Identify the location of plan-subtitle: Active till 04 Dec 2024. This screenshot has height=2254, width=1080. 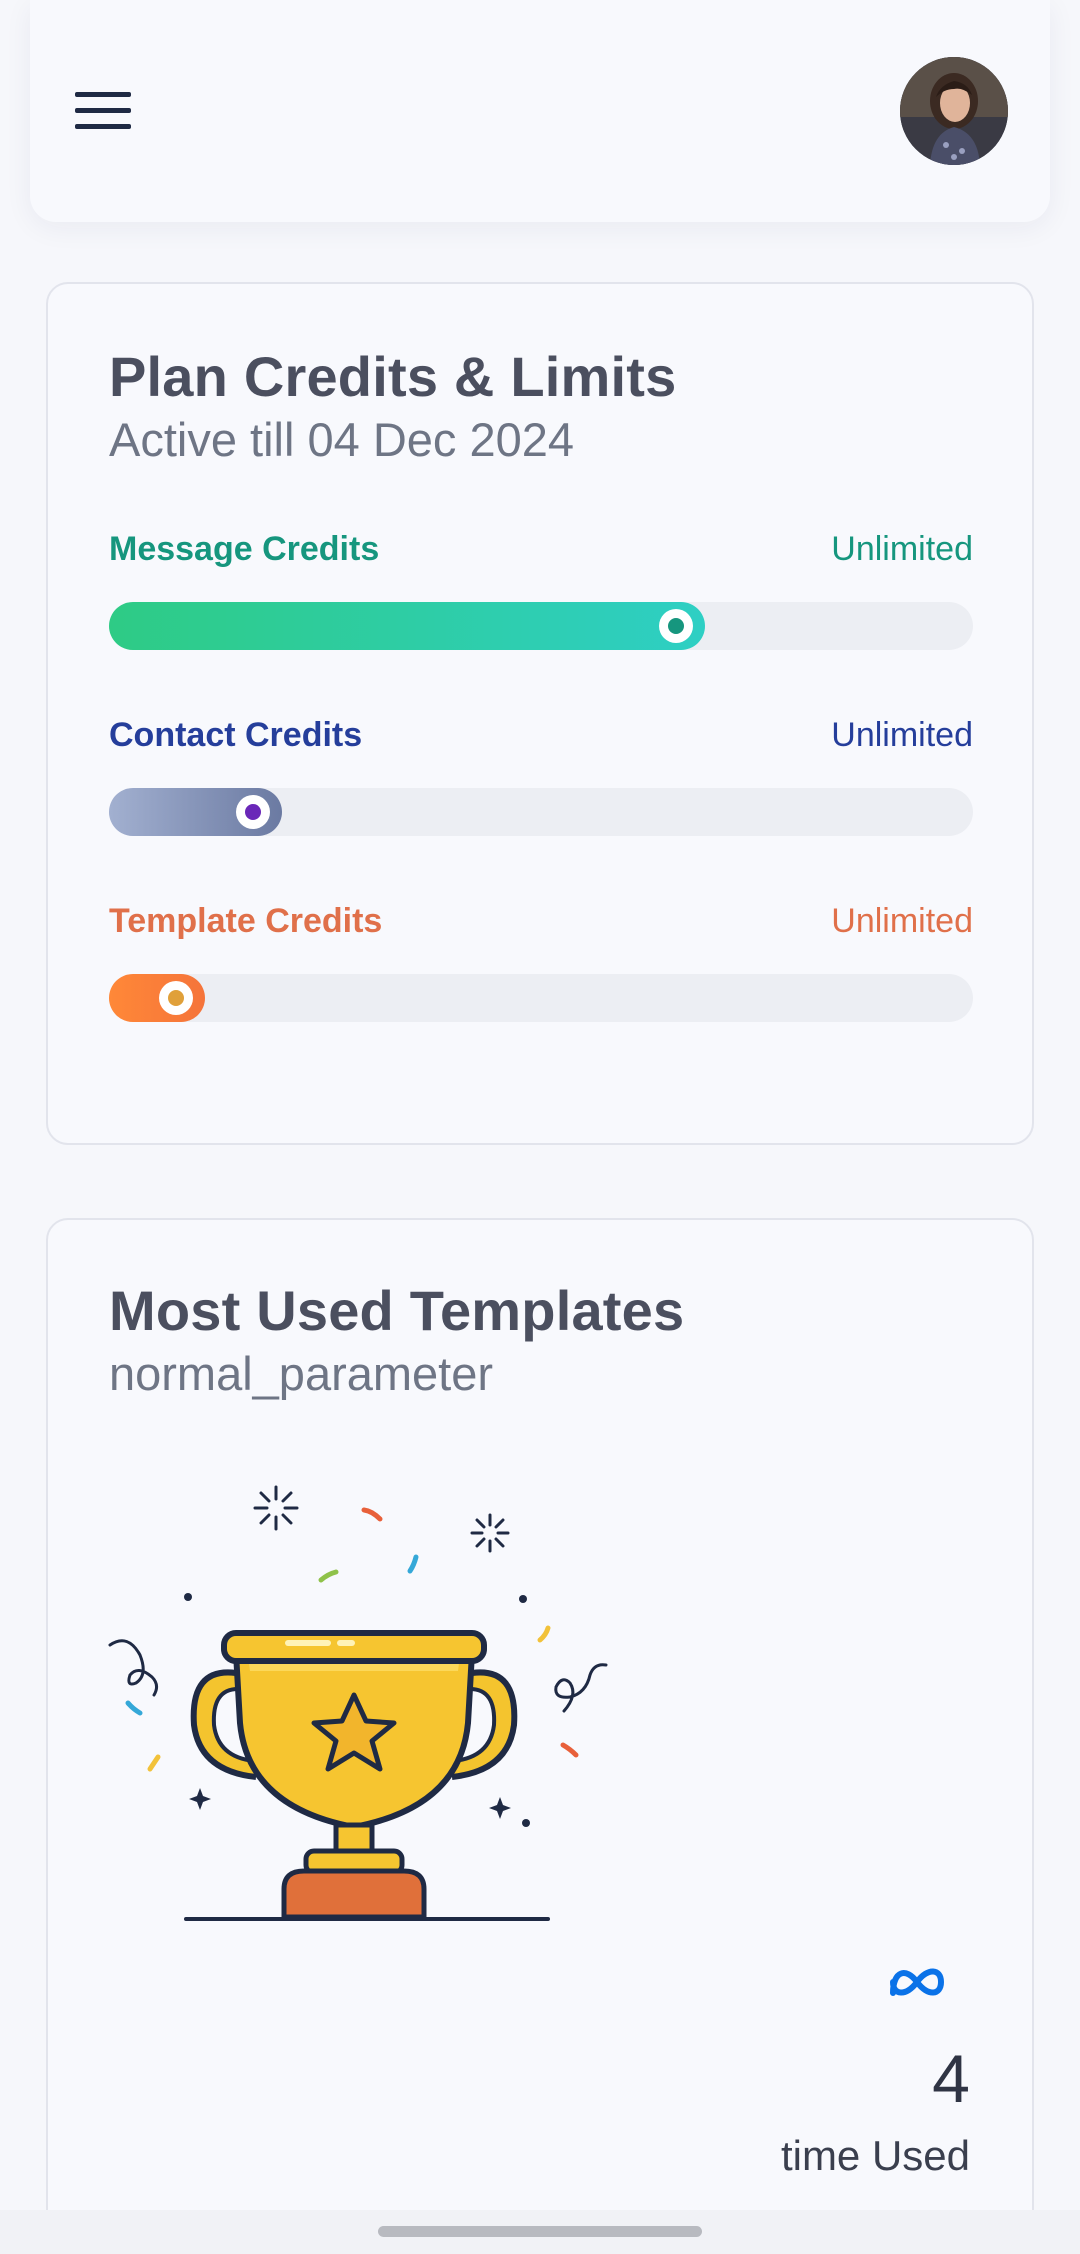
(342, 439).